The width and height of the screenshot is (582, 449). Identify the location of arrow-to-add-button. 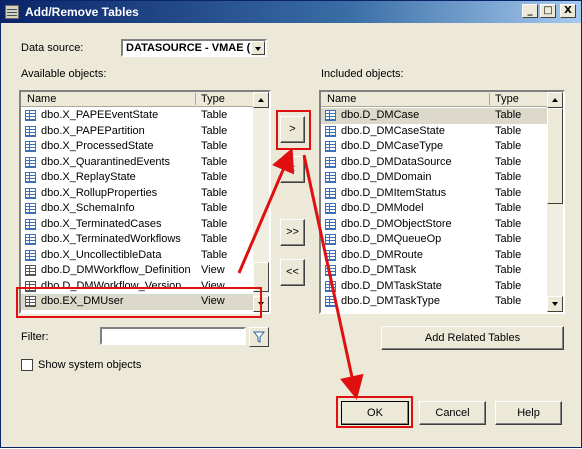
(266, 210).